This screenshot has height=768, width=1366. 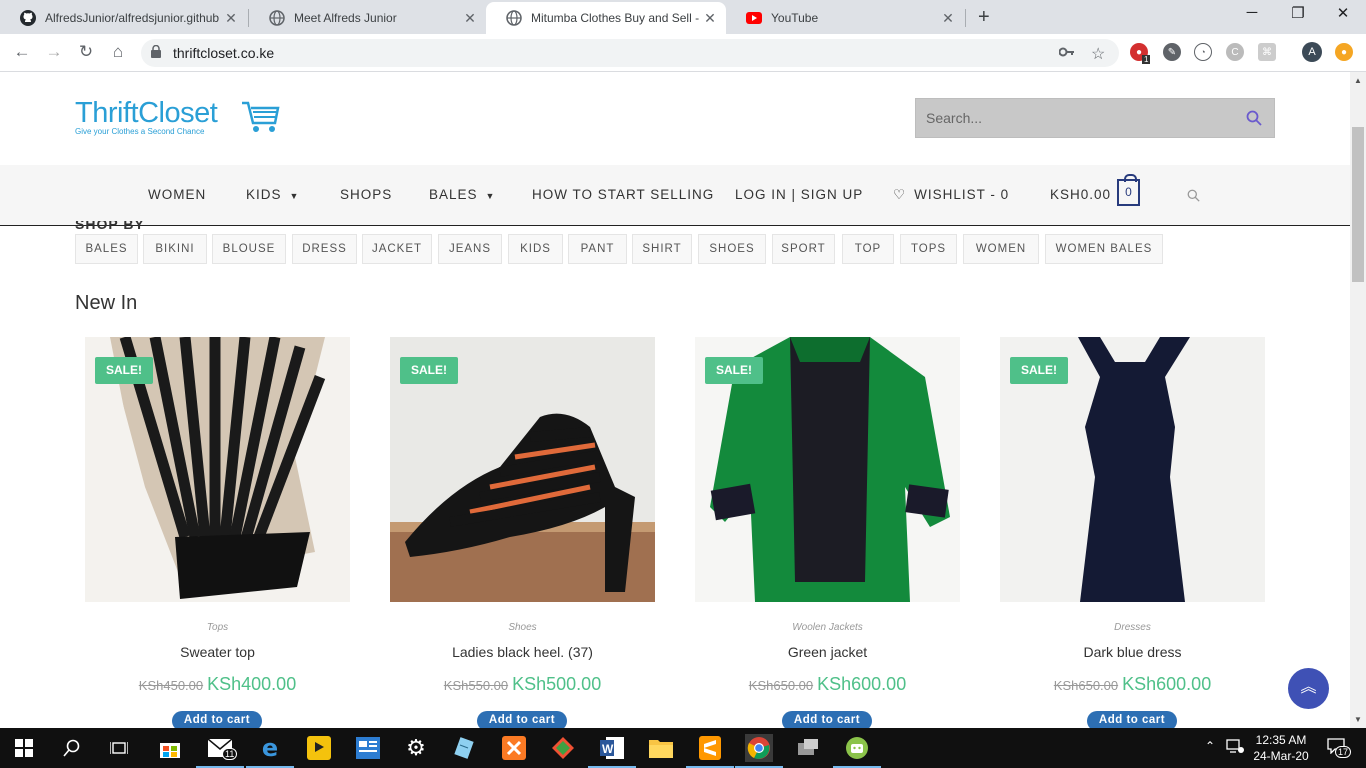 What do you see at coordinates (86, 52) in the screenshot?
I see `reload-icon: ↻` at bounding box center [86, 52].